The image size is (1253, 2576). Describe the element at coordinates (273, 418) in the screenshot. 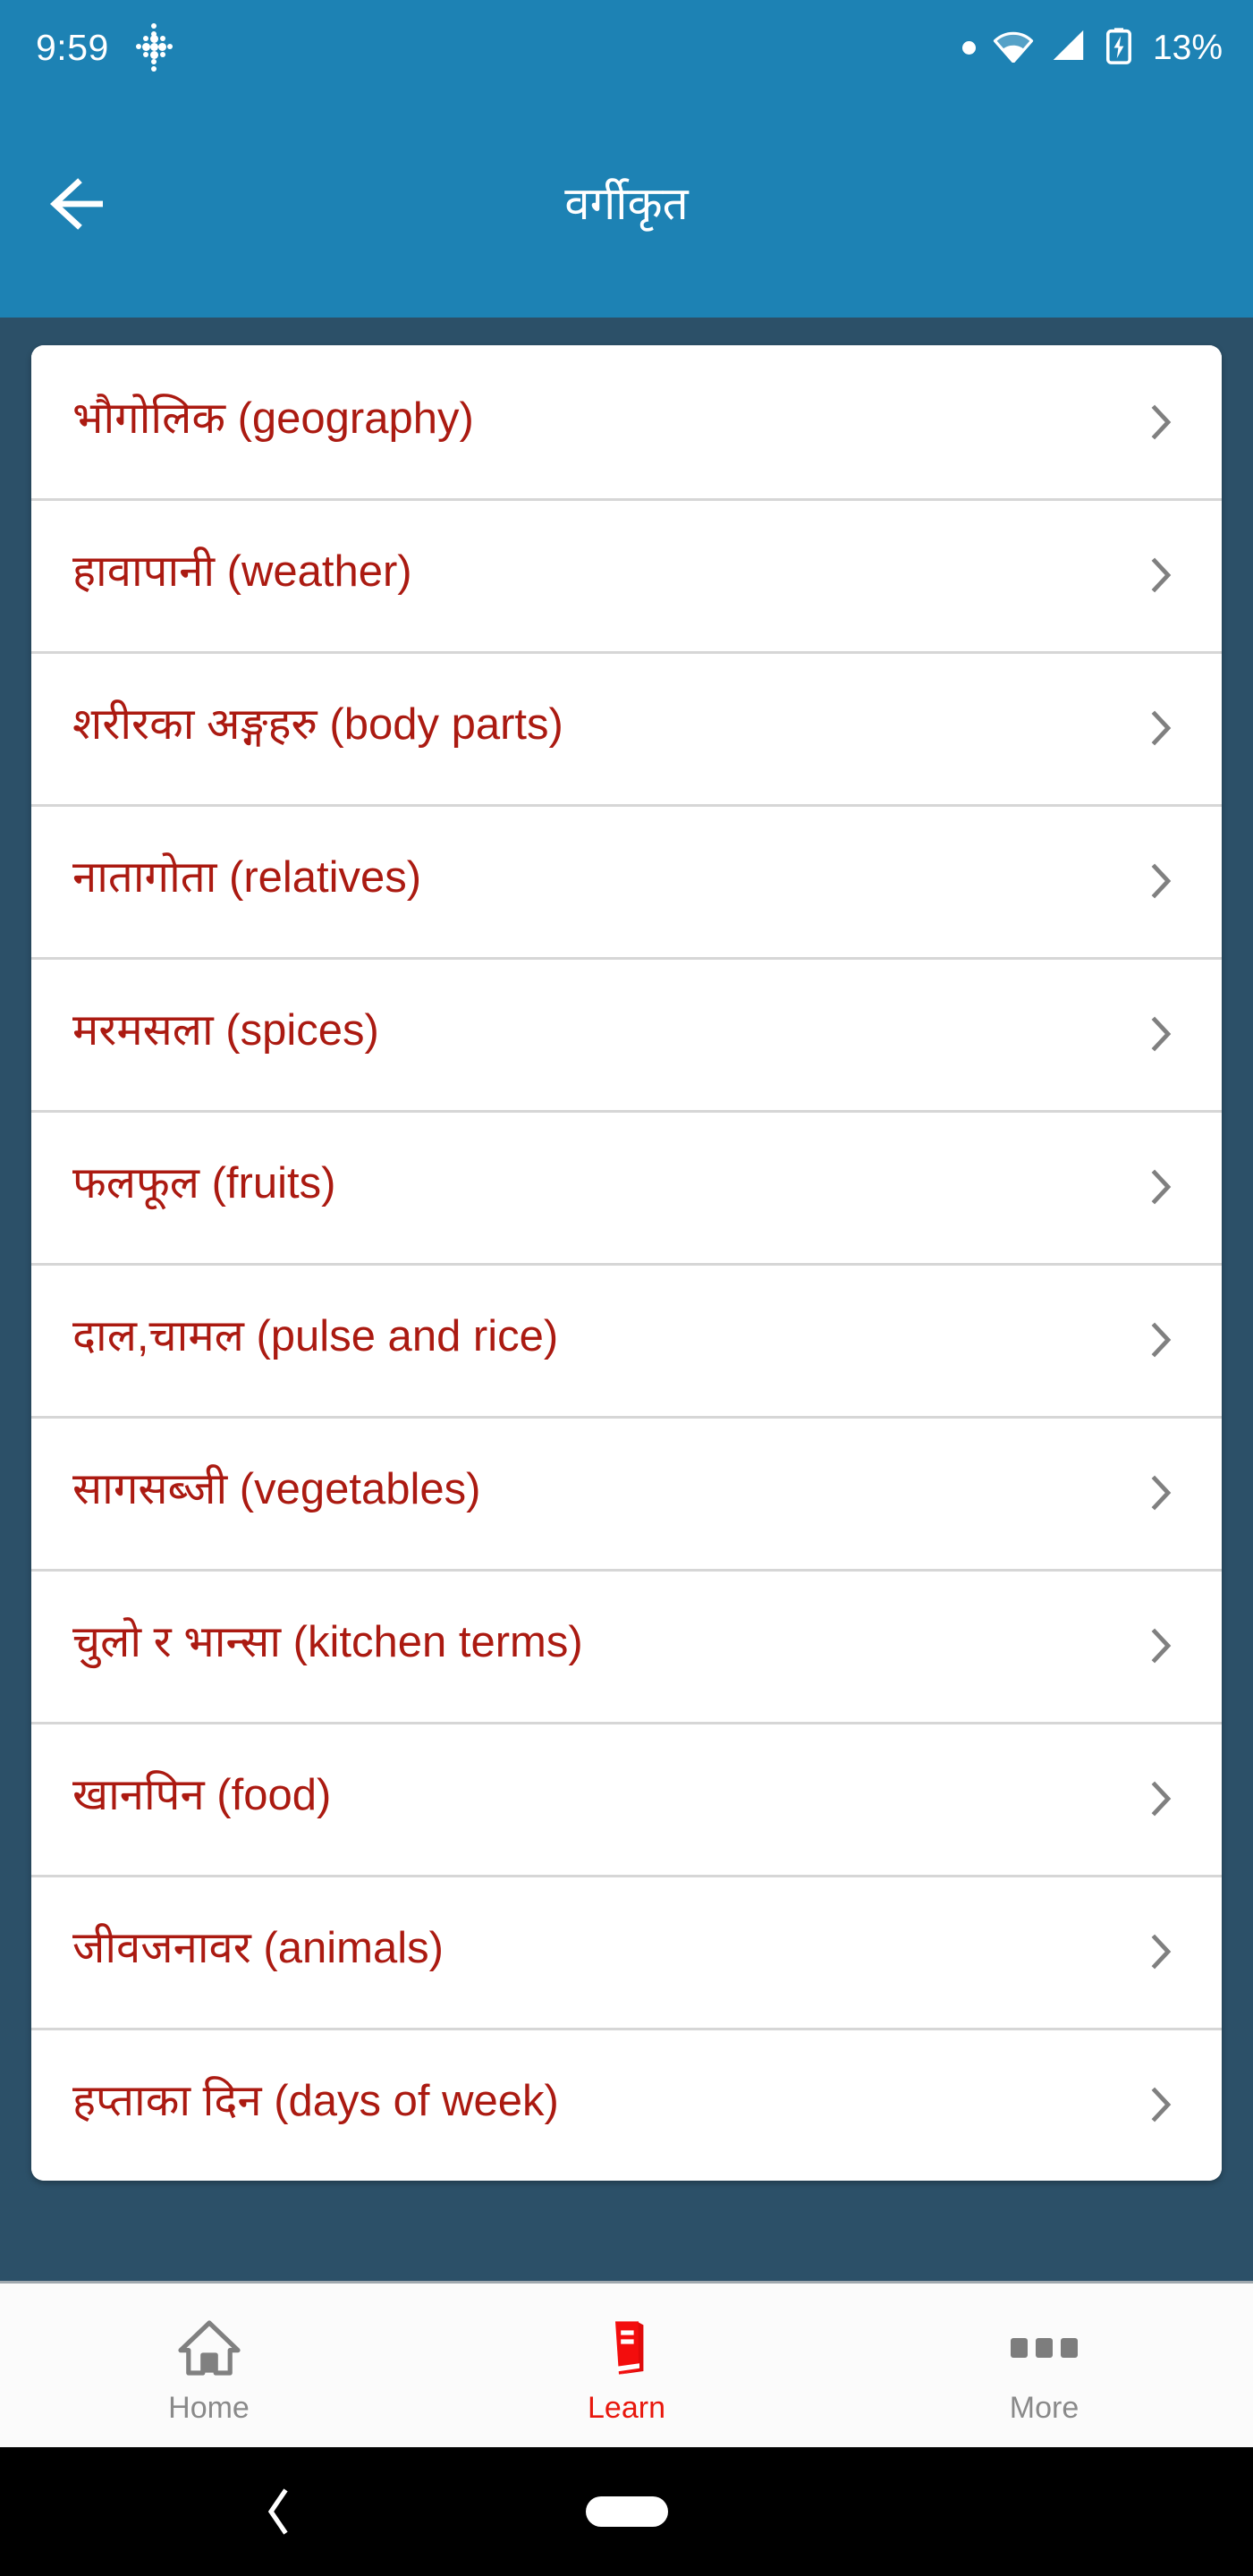

I see `category-list-item-label: भौगोलिक (geography)` at that location.